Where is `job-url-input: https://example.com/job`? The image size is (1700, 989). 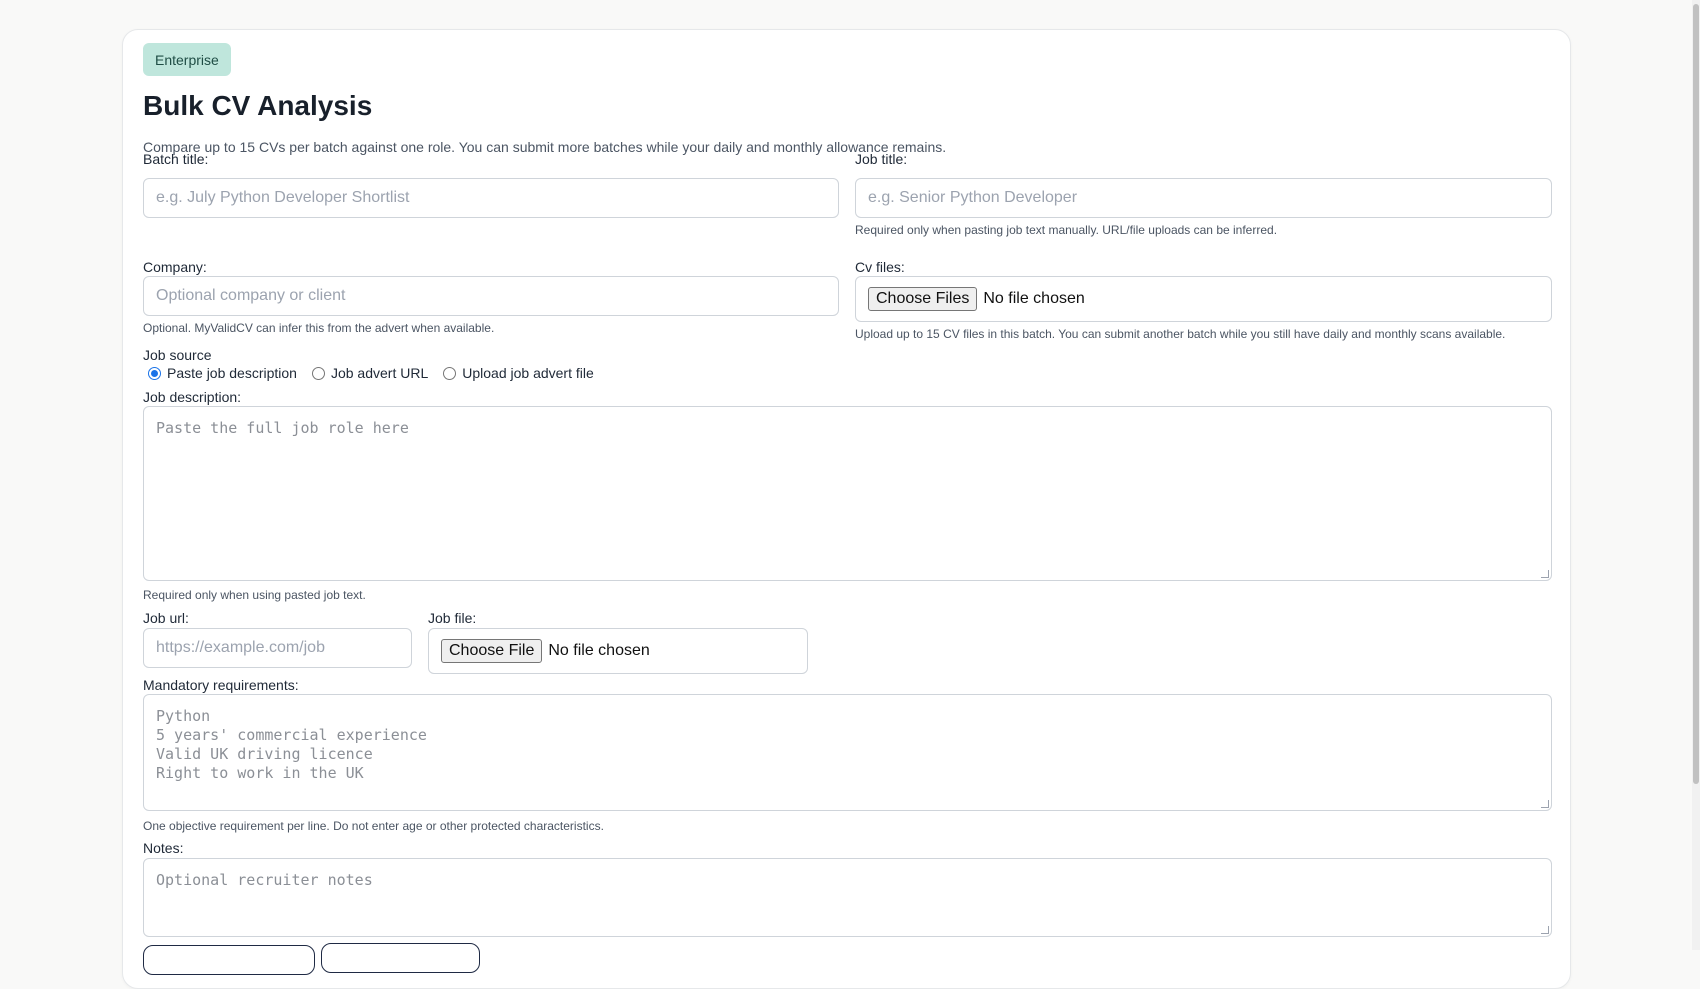
job-url-input: https://example.com/job is located at coordinates (277, 648).